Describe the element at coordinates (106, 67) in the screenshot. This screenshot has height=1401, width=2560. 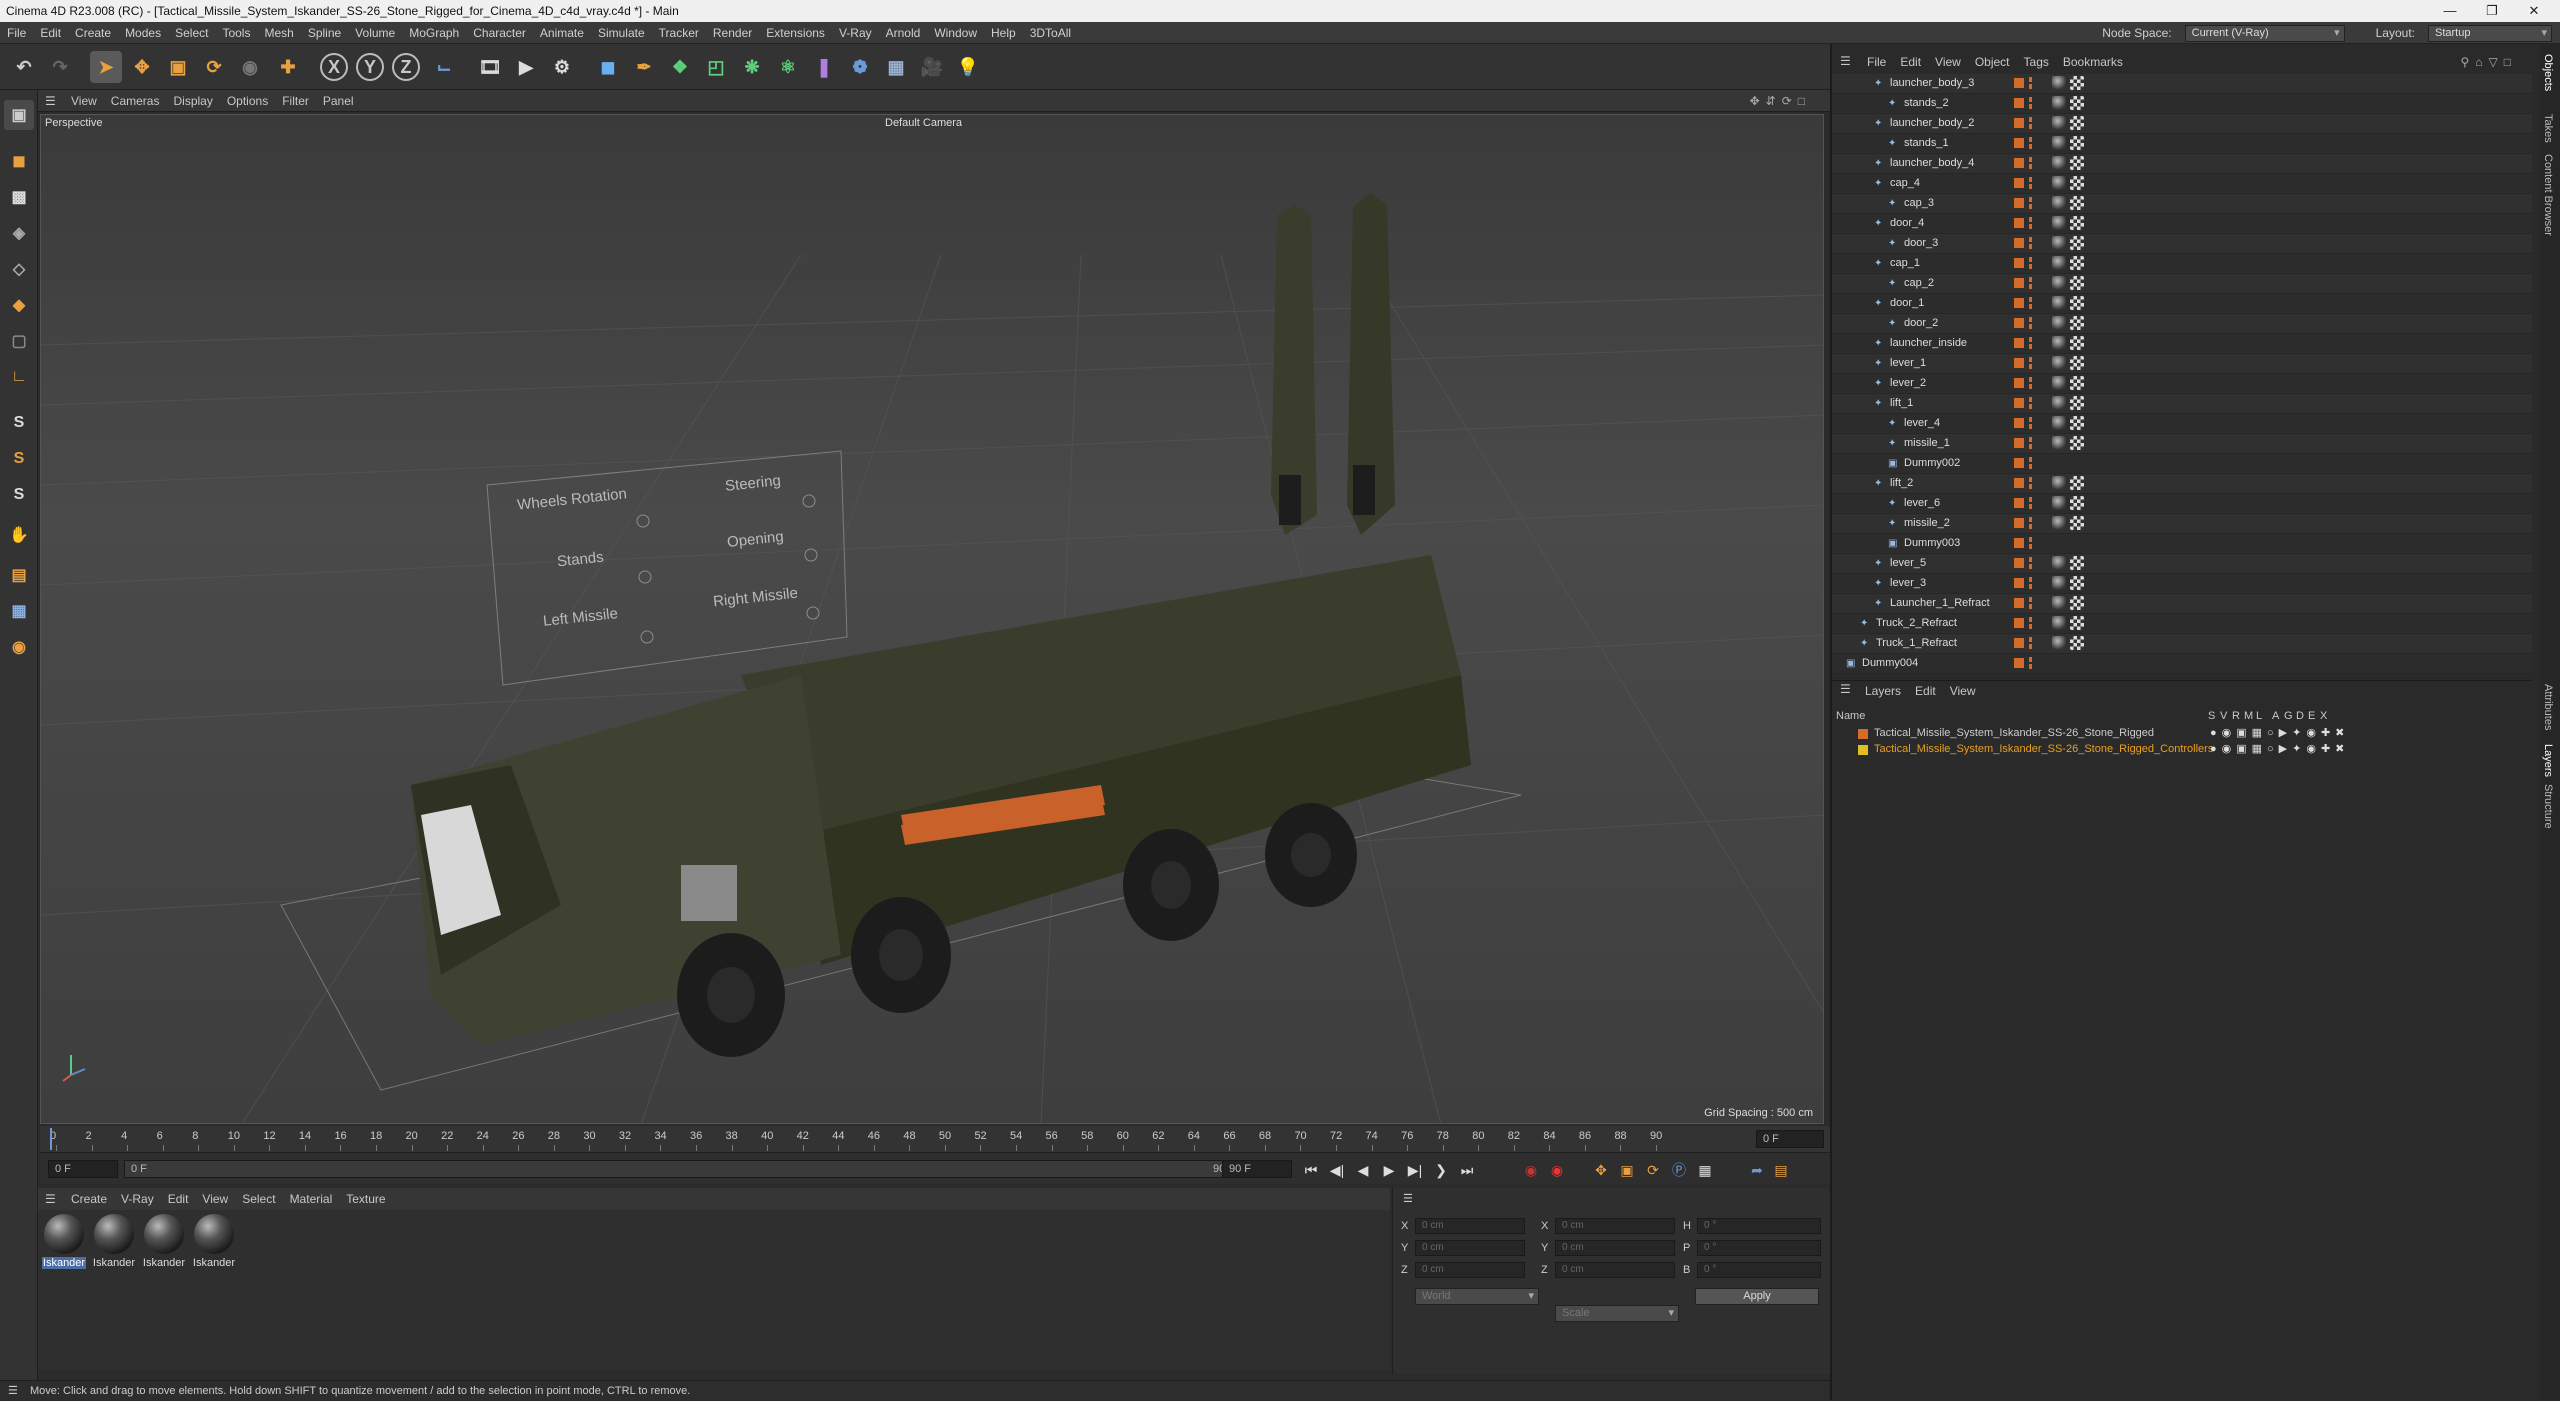
I see `live-selection-icon: ➤` at that location.